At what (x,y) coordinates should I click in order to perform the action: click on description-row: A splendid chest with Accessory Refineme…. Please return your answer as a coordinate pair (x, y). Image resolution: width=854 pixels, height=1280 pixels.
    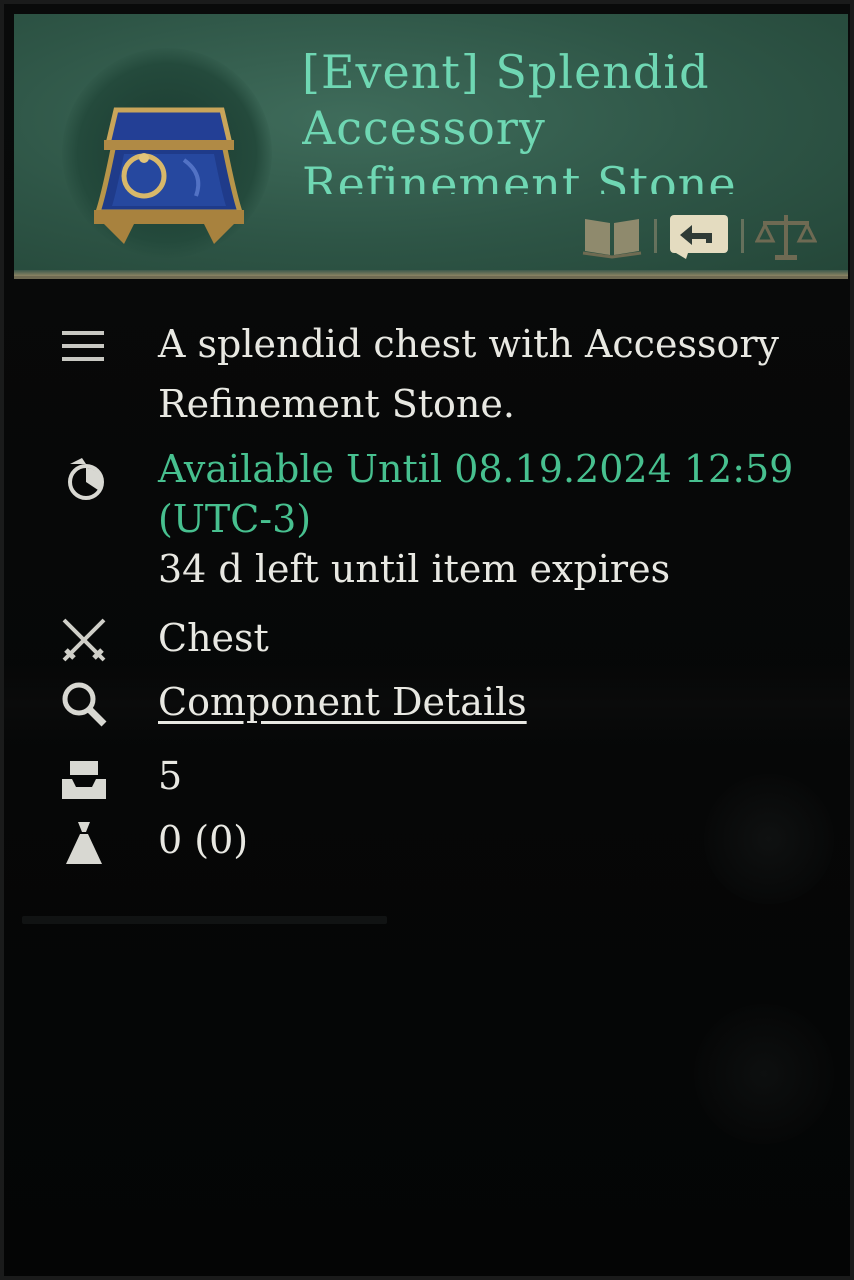
    Looking at the image, I should click on (440, 374).